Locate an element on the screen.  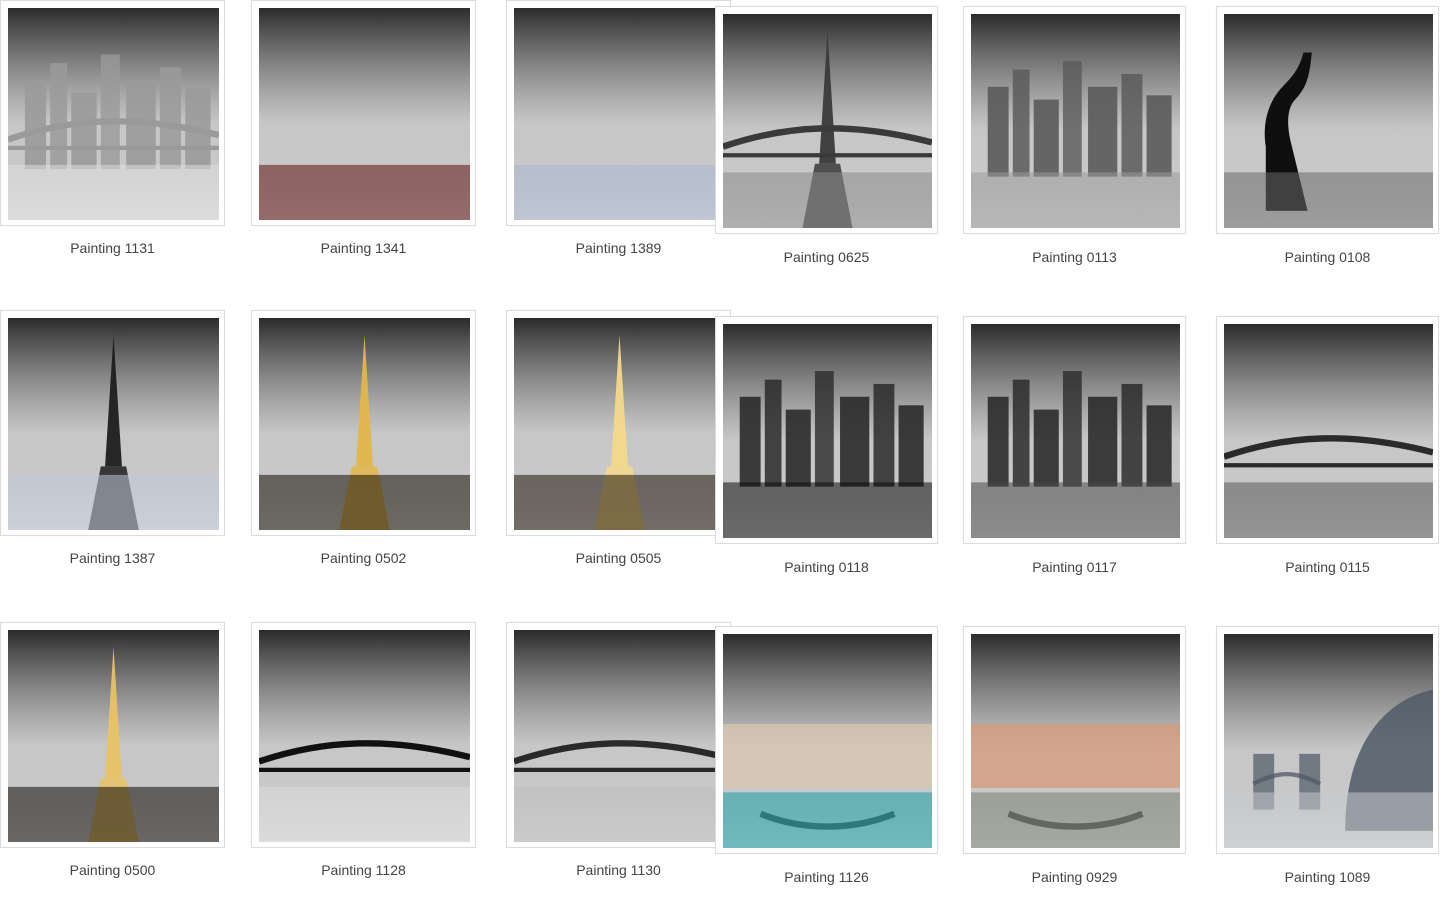
painting-caption: Painting 0500 is located at coordinates (112, 870).